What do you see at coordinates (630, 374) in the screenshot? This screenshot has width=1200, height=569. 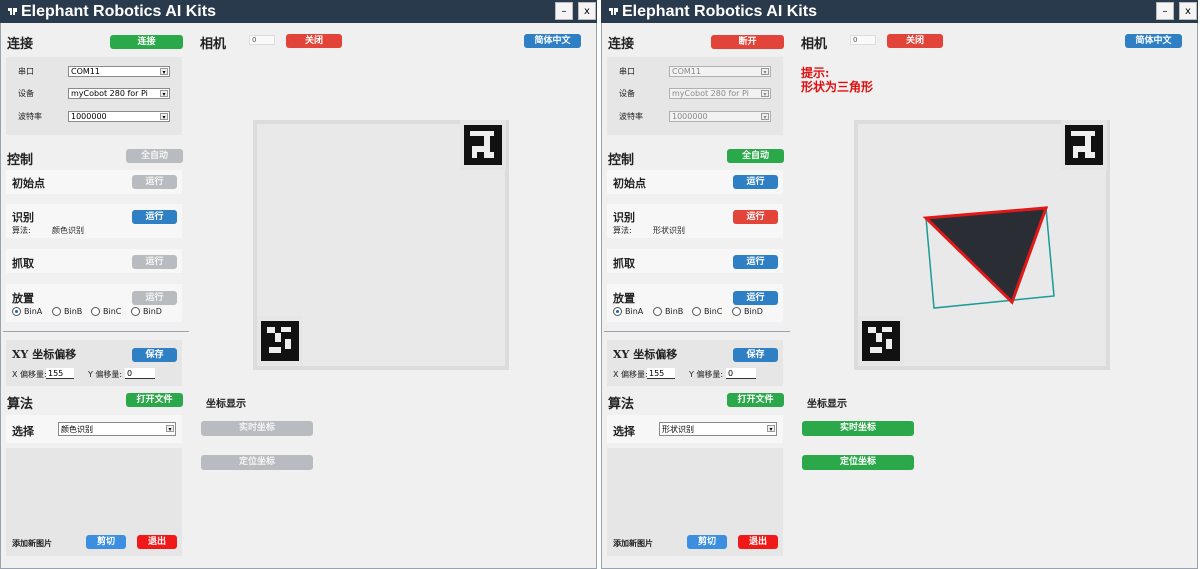 I see `x-offset-label: X 偏移量:` at bounding box center [630, 374].